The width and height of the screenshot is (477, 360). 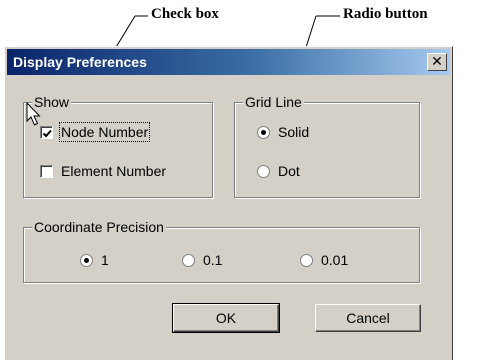 What do you see at coordinates (202, 260) in the screenshot?
I see `precision-option-0-1-row: 0.1` at bounding box center [202, 260].